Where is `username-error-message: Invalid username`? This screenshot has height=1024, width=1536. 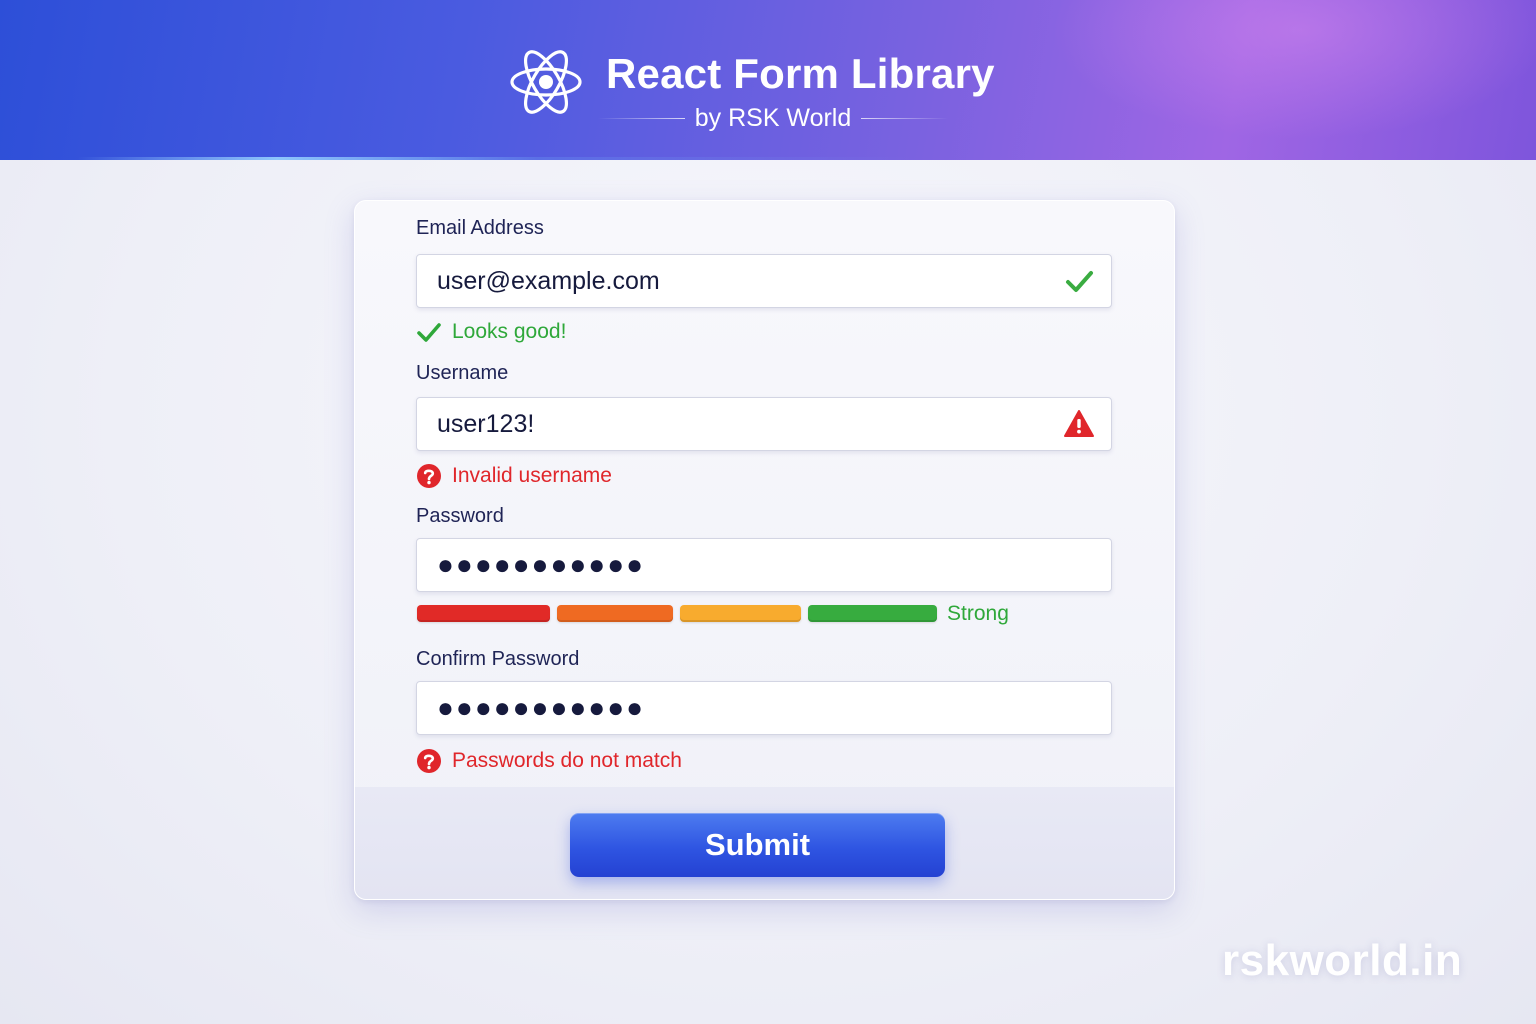 username-error-message: Invalid username is located at coordinates (514, 476).